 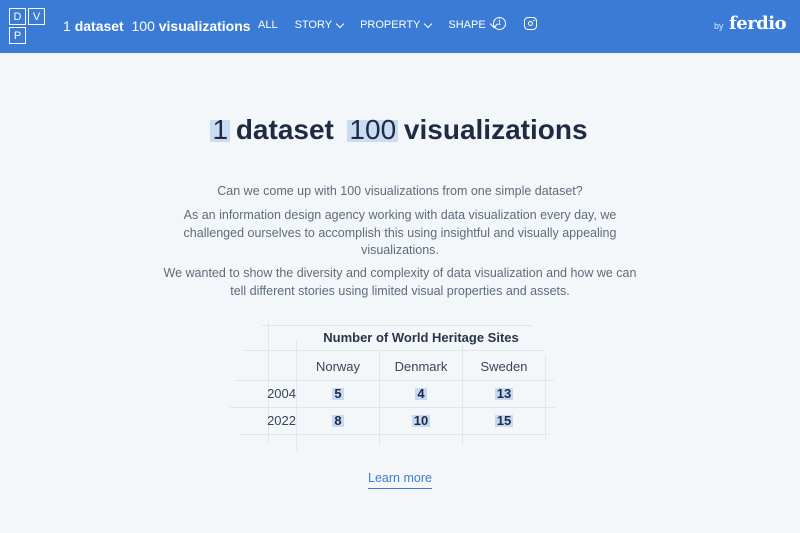 I want to click on cell-value: 13, so click(x=504, y=393).